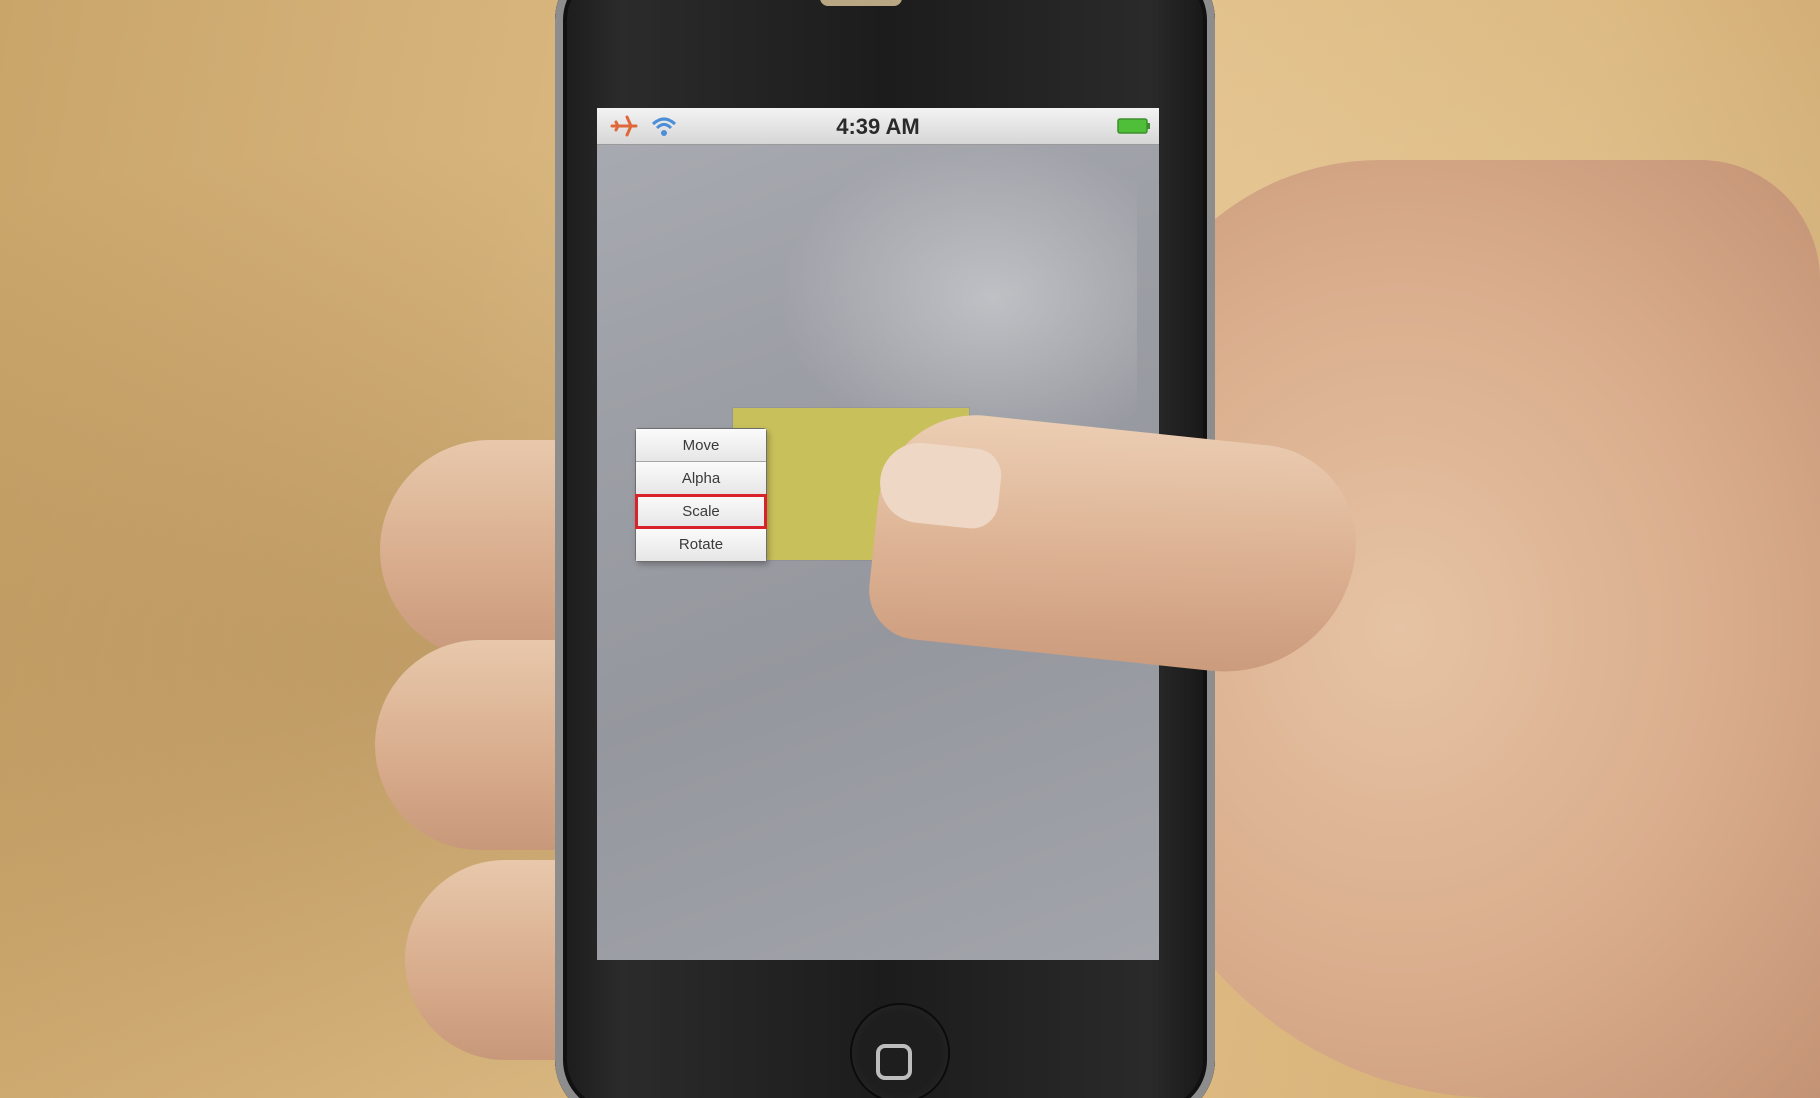 This screenshot has width=1820, height=1098. I want to click on home-square-icon, so click(894, 1062).